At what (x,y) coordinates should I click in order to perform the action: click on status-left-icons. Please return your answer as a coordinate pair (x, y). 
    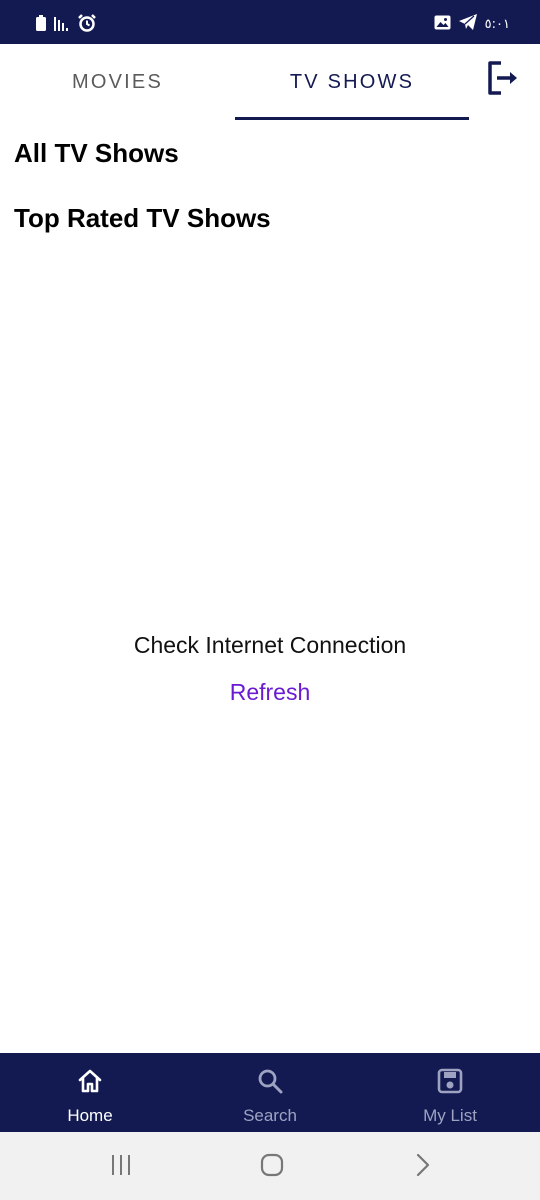
    Looking at the image, I should click on (66, 25).